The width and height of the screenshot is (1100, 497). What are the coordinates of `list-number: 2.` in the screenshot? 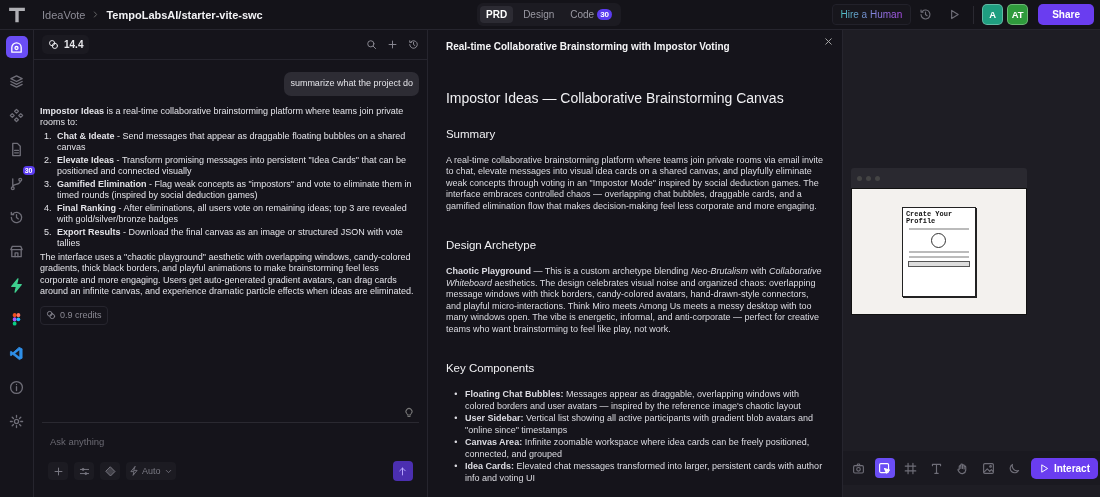 It's located at (48, 160).